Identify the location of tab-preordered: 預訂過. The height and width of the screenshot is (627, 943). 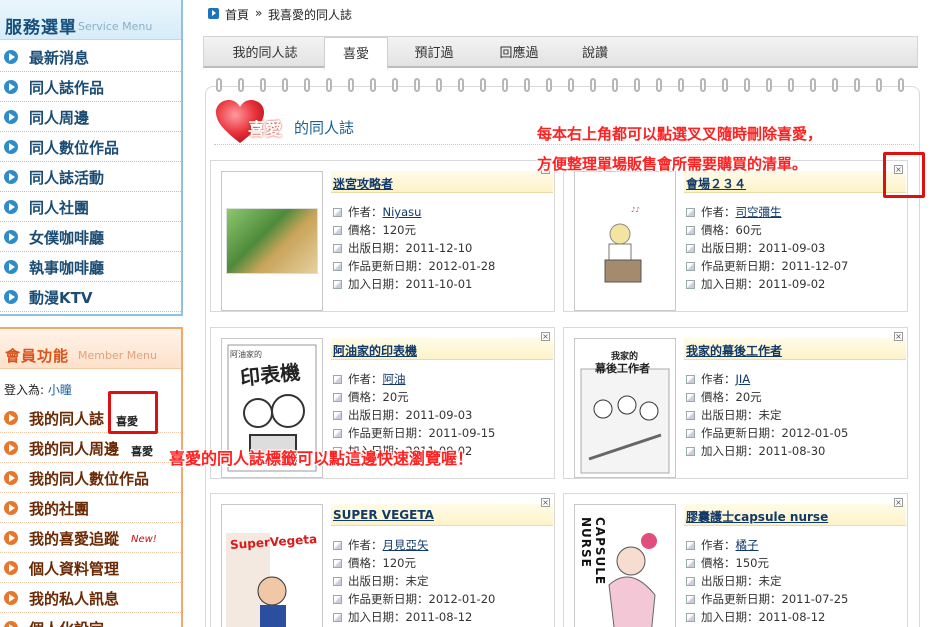
(434, 52).